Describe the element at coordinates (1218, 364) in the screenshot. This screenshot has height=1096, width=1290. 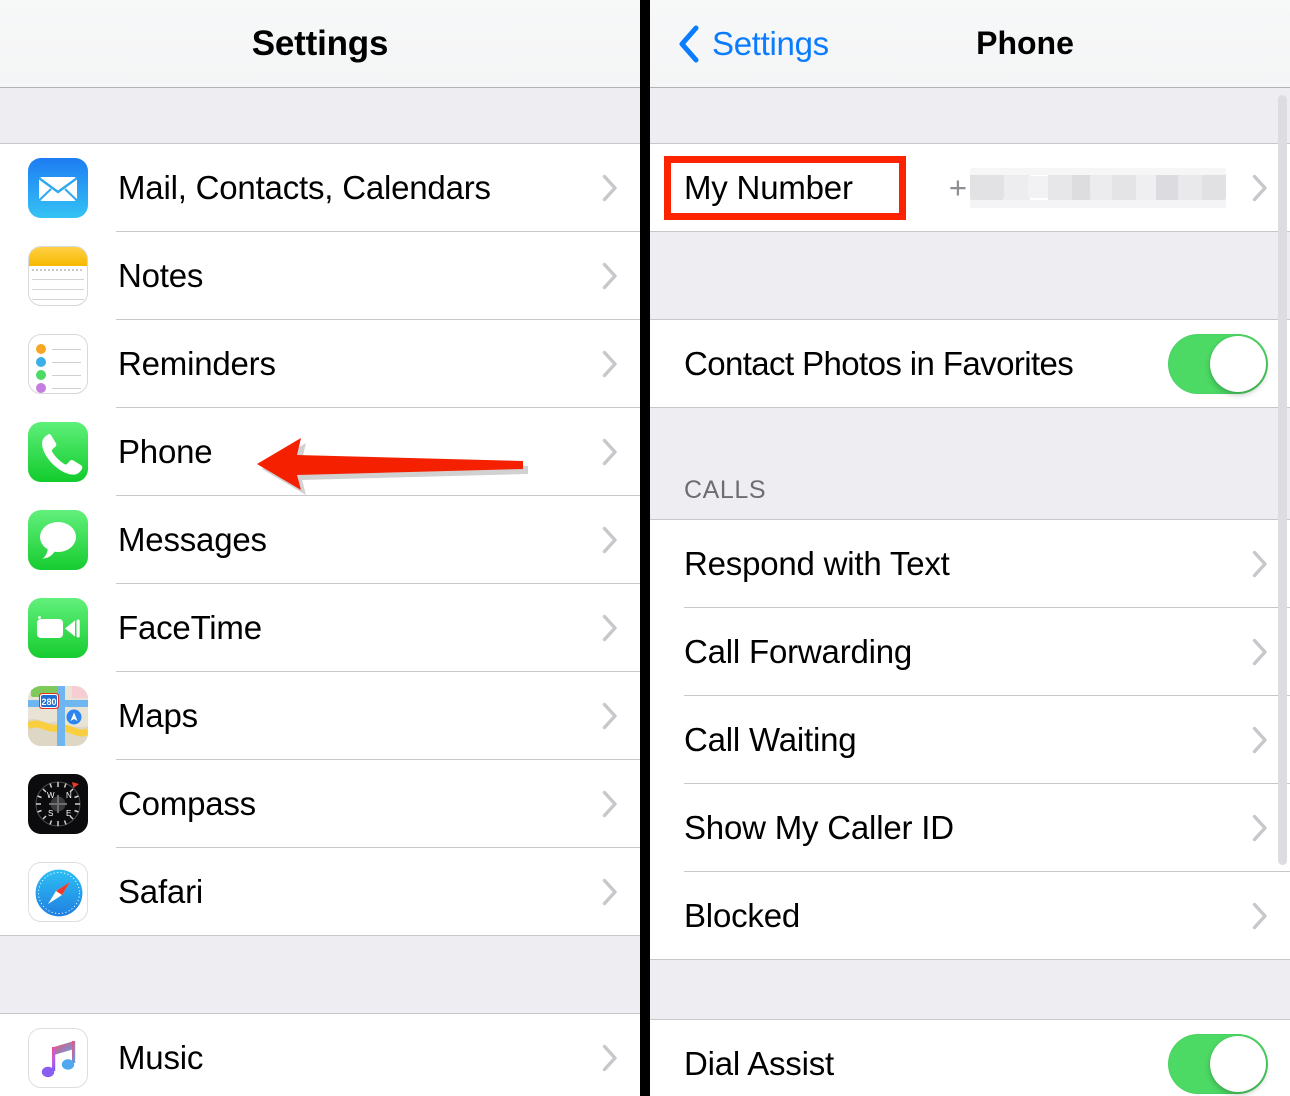
I see `contact-photos-toggle` at that location.